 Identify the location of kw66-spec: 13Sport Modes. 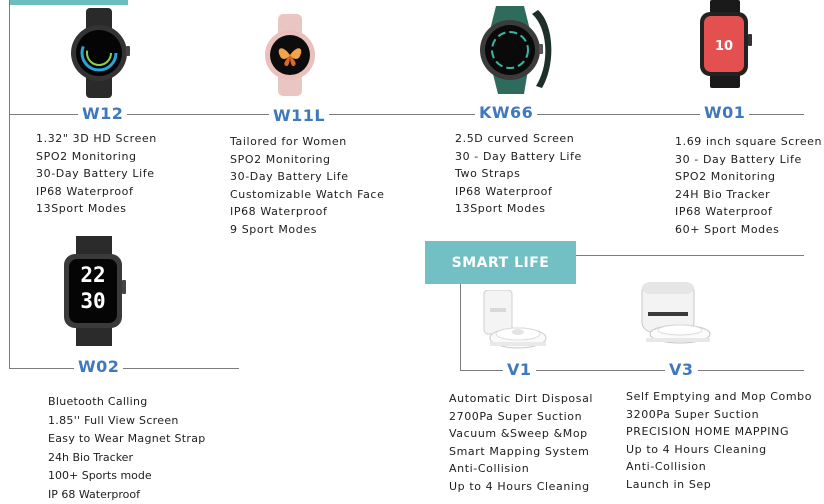
(518, 209).